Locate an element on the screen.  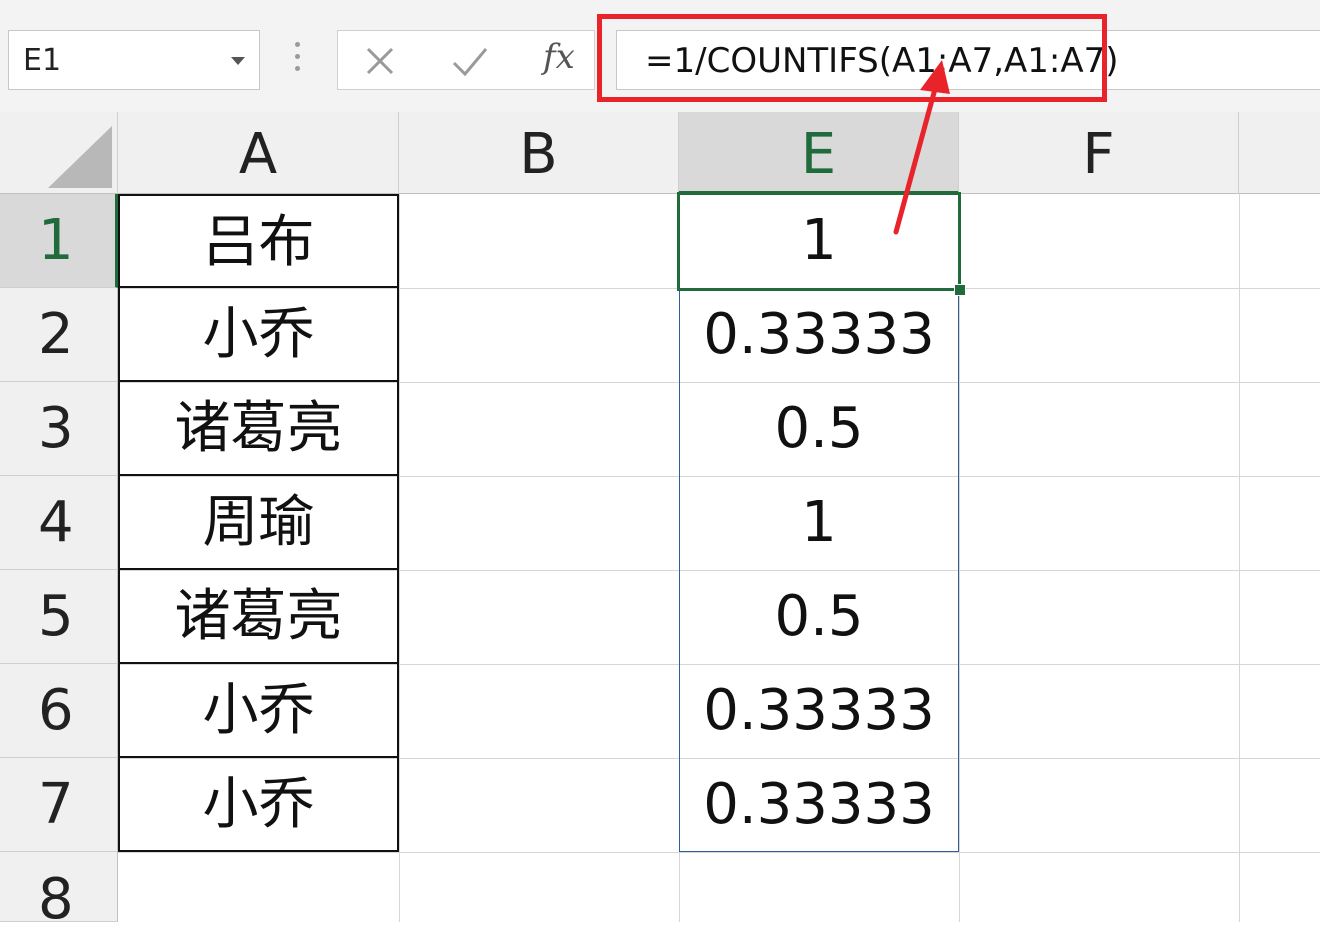
fill-handle is located at coordinates (960, 290).